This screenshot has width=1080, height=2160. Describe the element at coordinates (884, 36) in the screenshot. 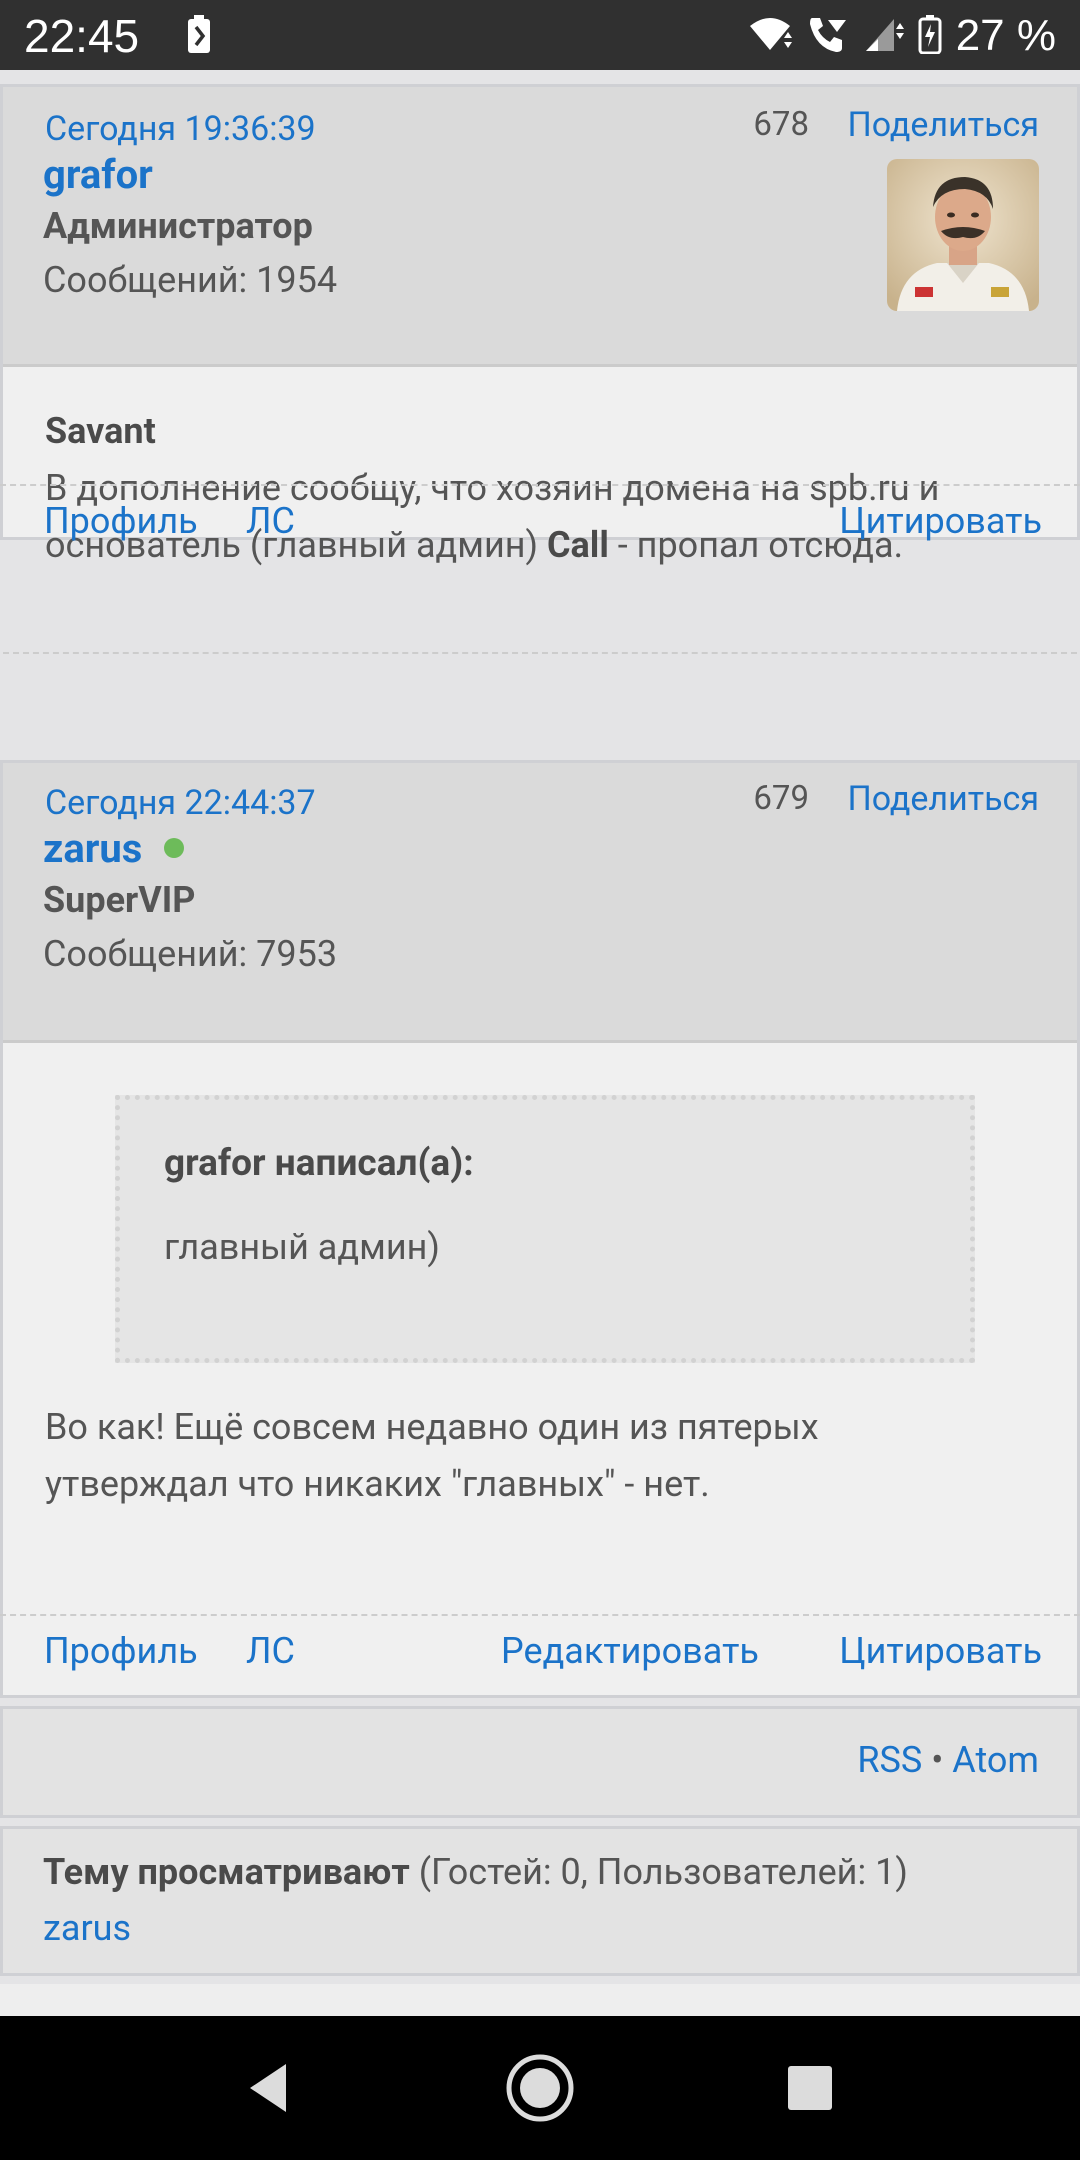

I see `cell-signal-icon` at that location.